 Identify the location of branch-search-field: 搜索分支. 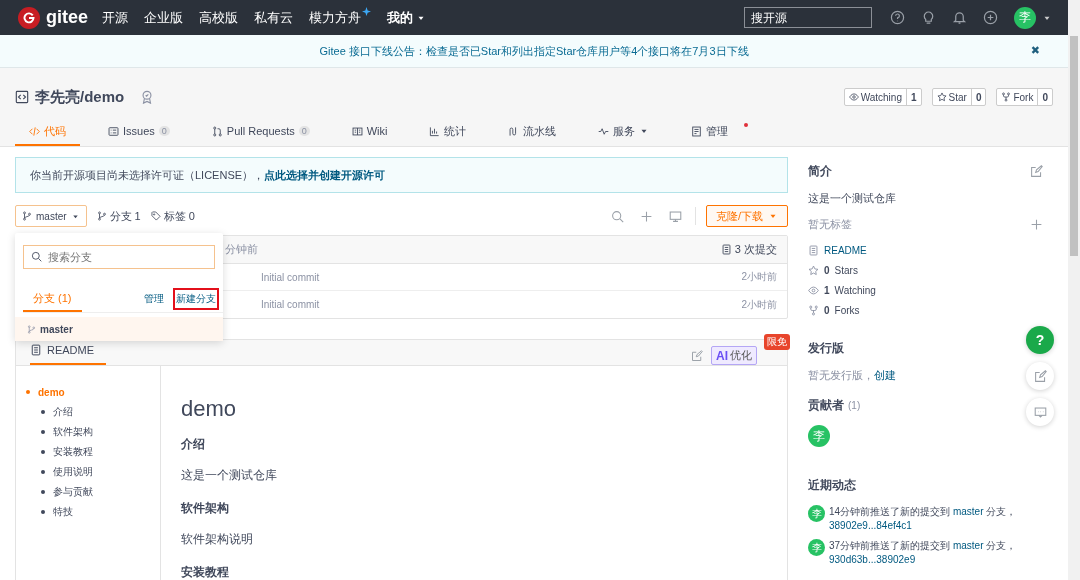
(119, 257).